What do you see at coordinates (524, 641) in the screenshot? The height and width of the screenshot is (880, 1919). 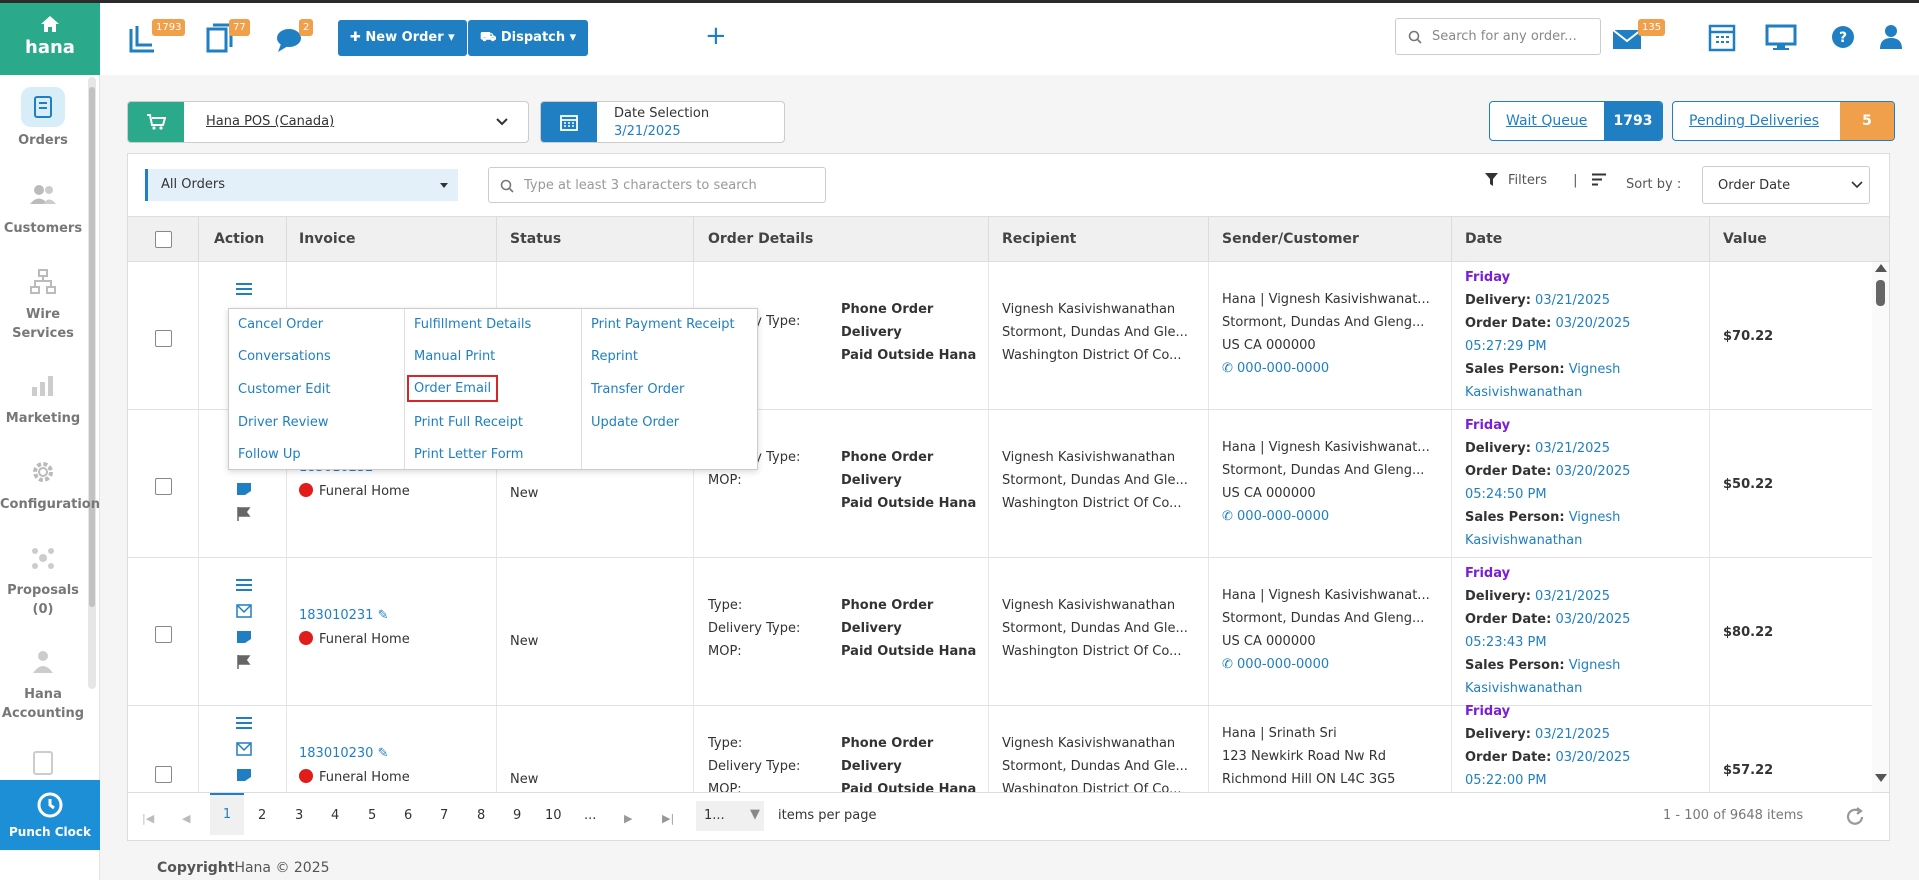 I see `order-status: New` at bounding box center [524, 641].